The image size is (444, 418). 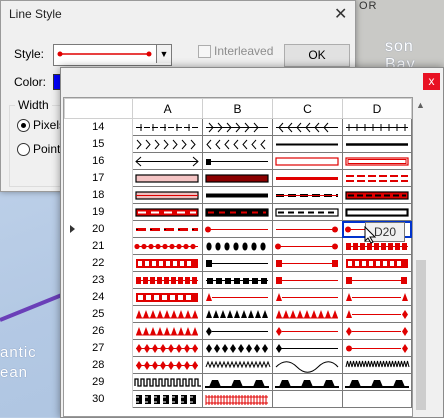 I want to click on line-style-cell-a26, so click(x=168, y=331).